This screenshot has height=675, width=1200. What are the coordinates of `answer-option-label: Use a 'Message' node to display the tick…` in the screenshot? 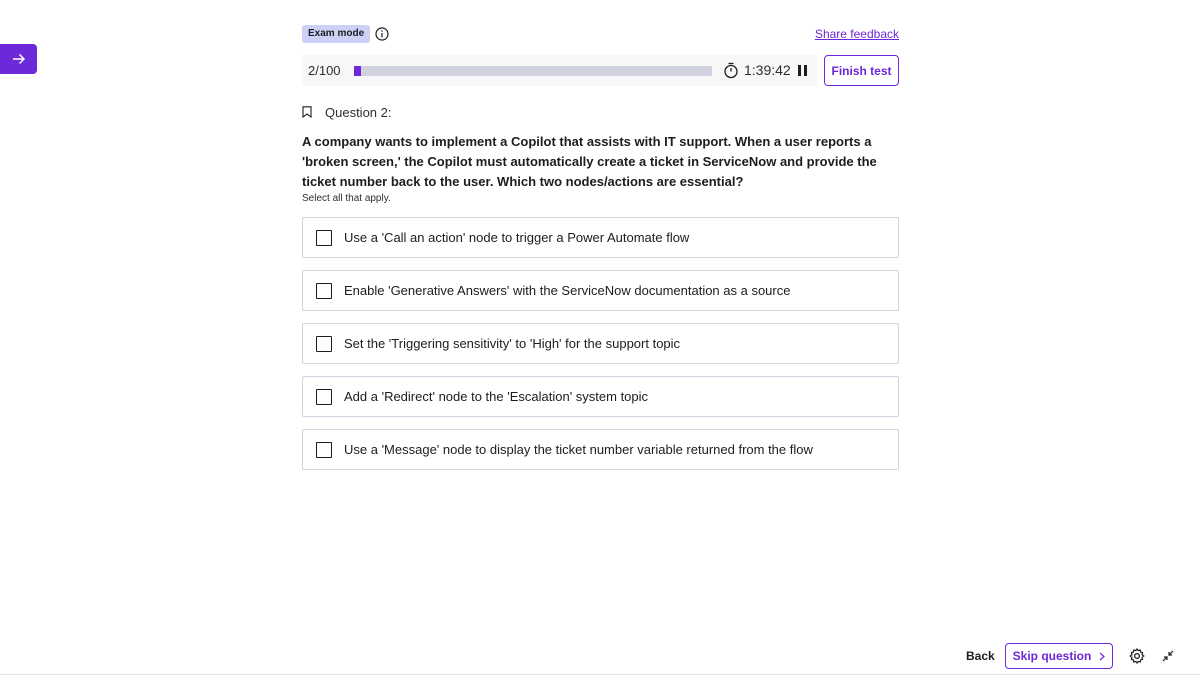 It's located at (578, 449).